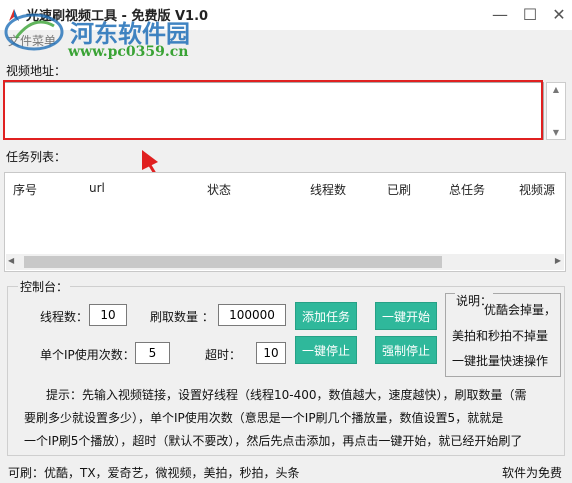 This screenshot has width=572, height=483. What do you see at coordinates (559, 15) in the screenshot?
I see `close-button: ✕` at bounding box center [559, 15].